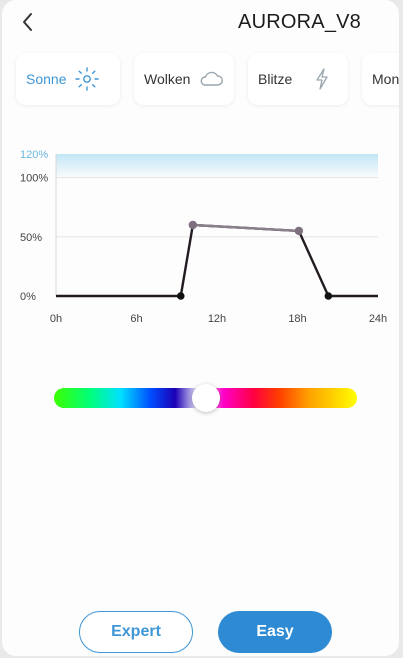  What do you see at coordinates (136, 632) in the screenshot?
I see `expert-button: Expert` at bounding box center [136, 632].